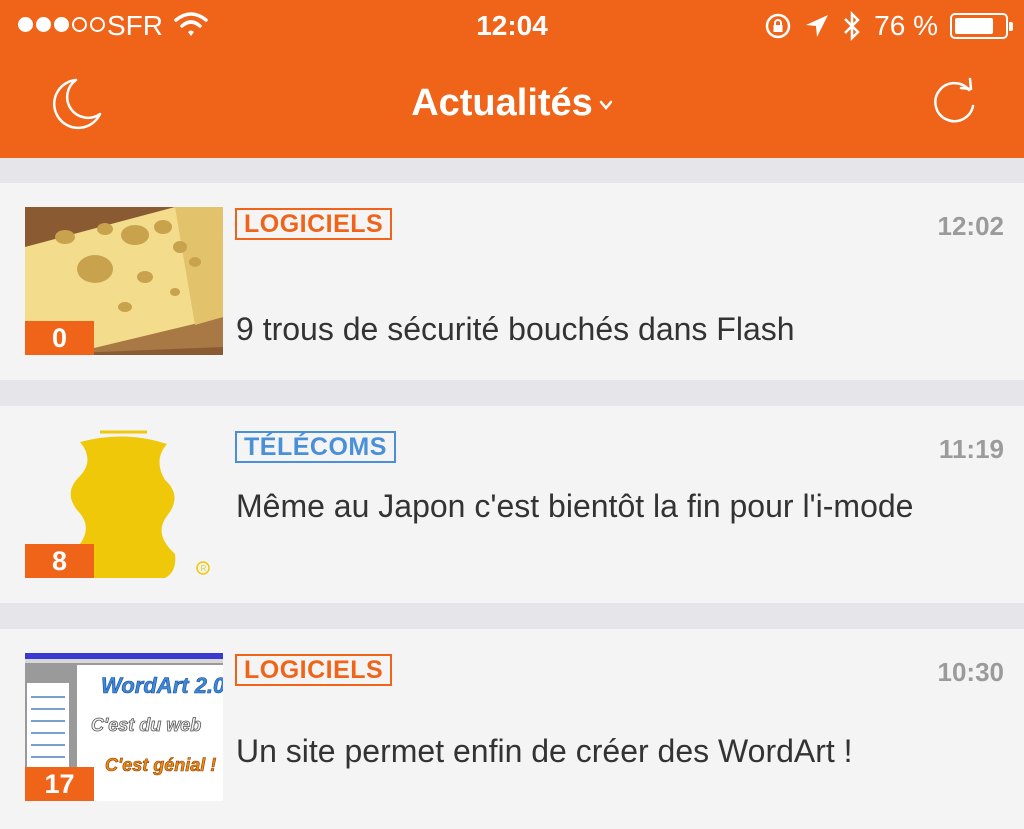  What do you see at coordinates (59, 561) in the screenshot?
I see `comment-count-badge: 8` at bounding box center [59, 561].